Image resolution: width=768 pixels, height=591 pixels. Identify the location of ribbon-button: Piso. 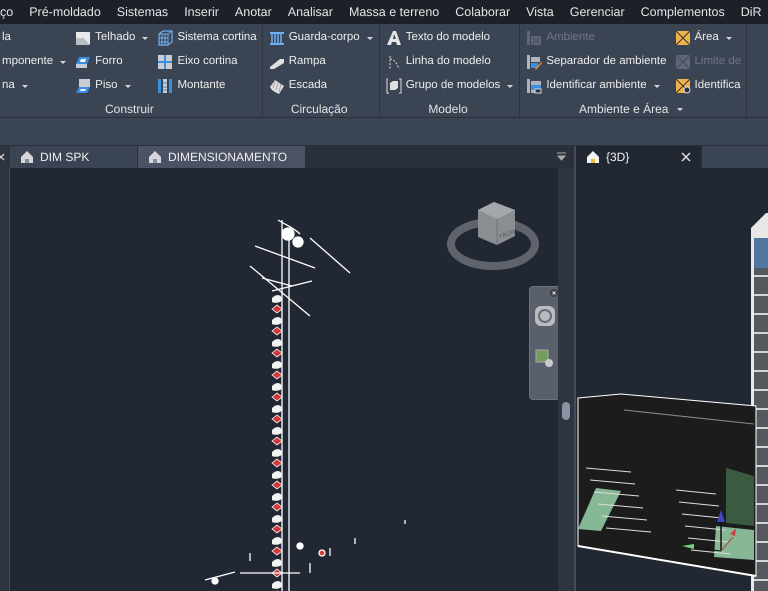
(103, 86).